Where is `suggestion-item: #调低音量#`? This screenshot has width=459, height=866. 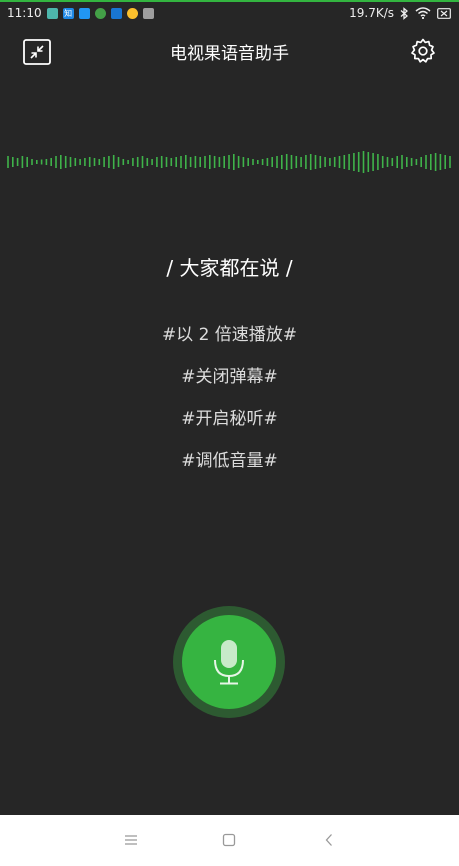 suggestion-item: #调低音量# is located at coordinates (229, 458).